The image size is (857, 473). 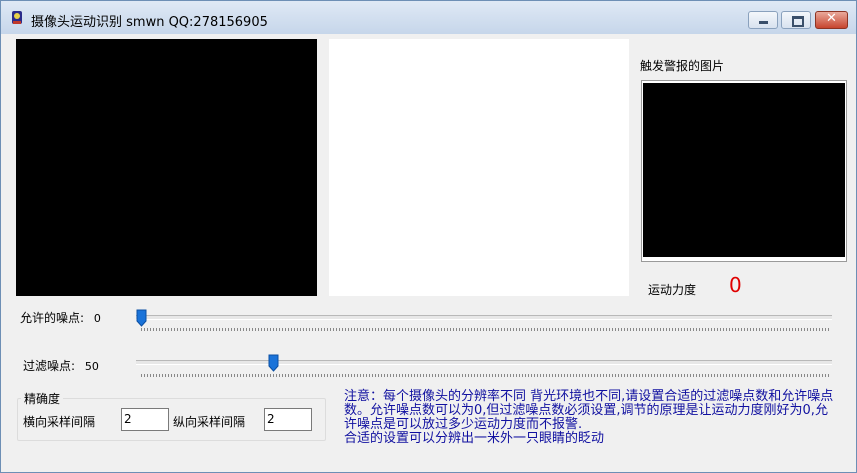 What do you see at coordinates (97, 318) in the screenshot?
I see `allowed-noise-value: 0` at bounding box center [97, 318].